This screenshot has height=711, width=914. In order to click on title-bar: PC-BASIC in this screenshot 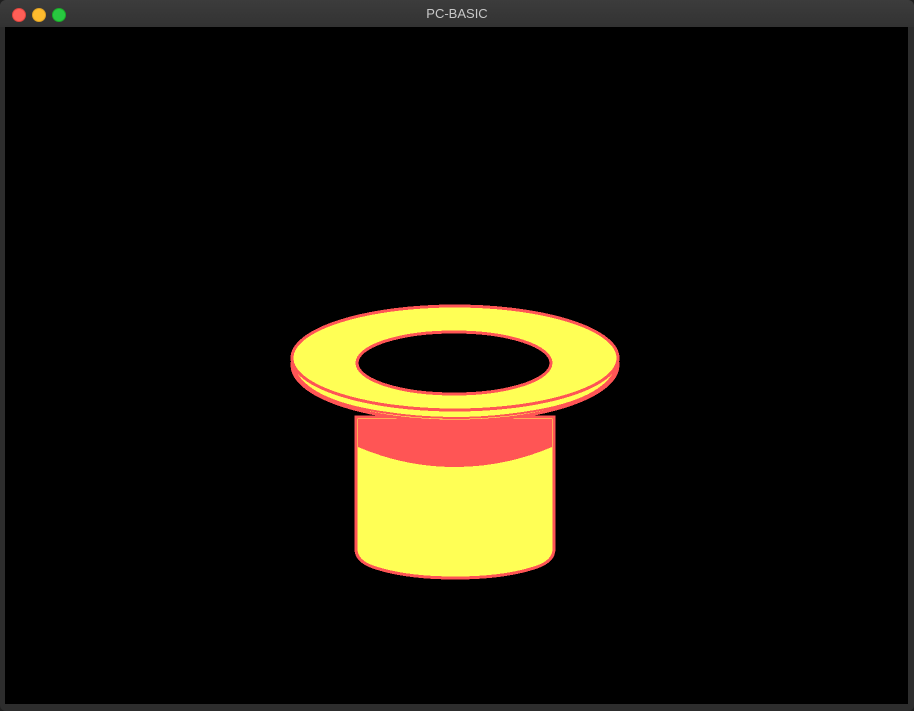, I will do `click(457, 14)`.